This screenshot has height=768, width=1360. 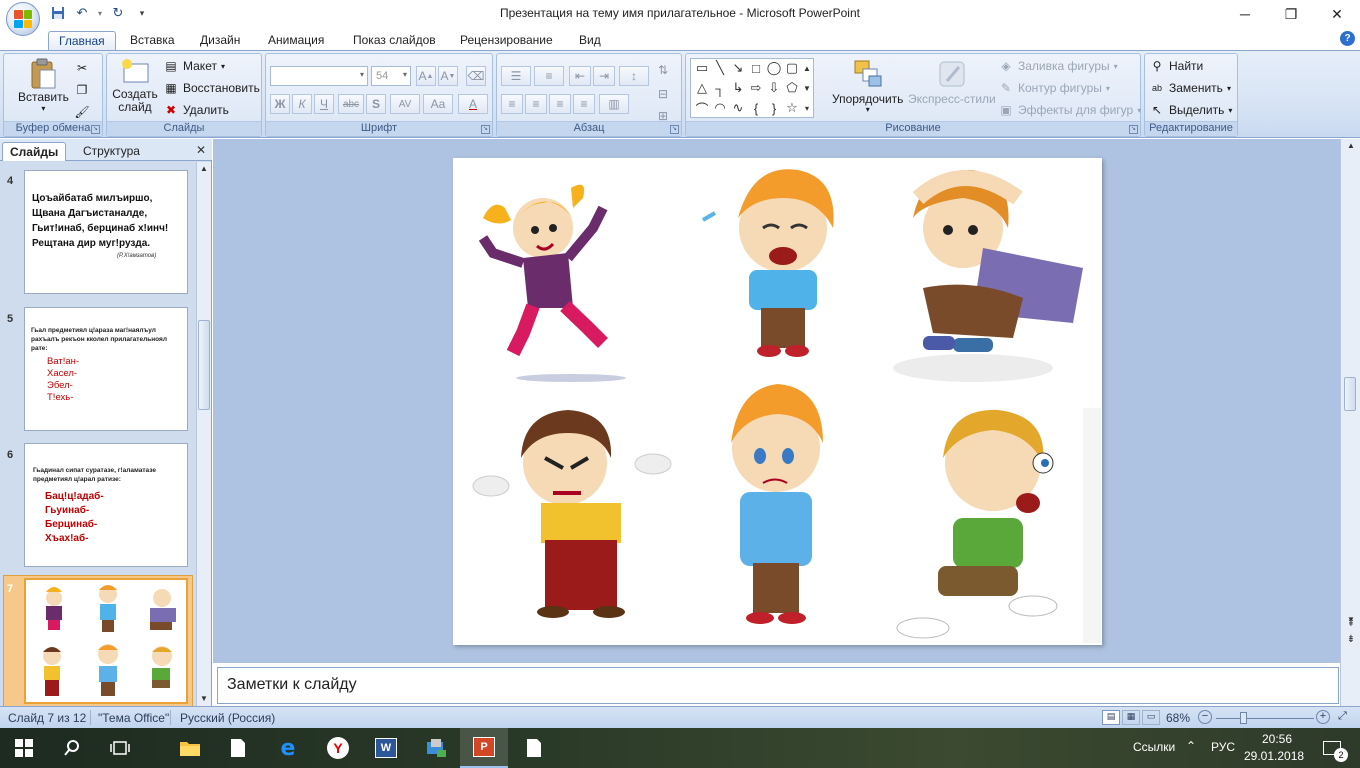 I want to click on zoom-out-icon: −, so click(x=1205, y=717).